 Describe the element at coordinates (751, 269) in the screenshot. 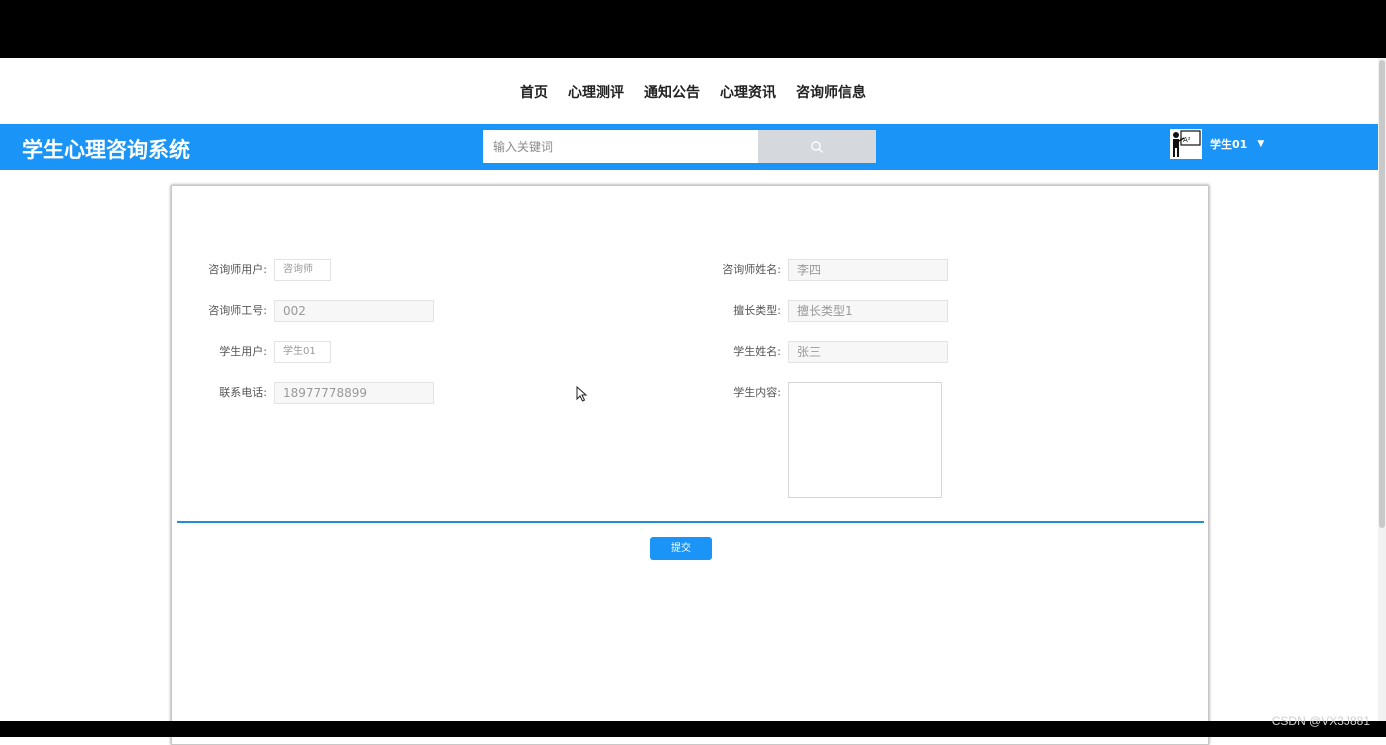

I see `counselor-name-label: 咨询师姓名:` at that location.